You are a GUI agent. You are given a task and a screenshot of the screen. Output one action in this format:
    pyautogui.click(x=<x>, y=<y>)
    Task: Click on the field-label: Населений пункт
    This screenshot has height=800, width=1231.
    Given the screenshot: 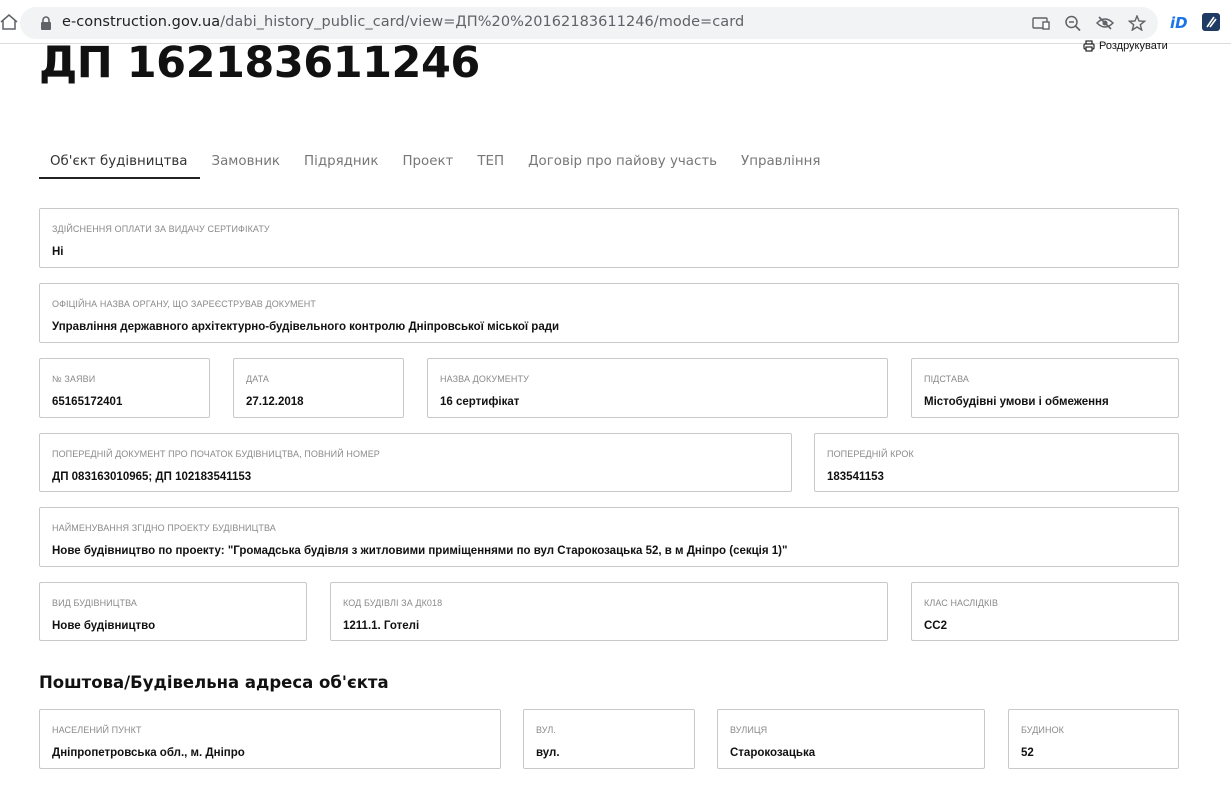 What is the action you would take?
    pyautogui.click(x=97, y=730)
    